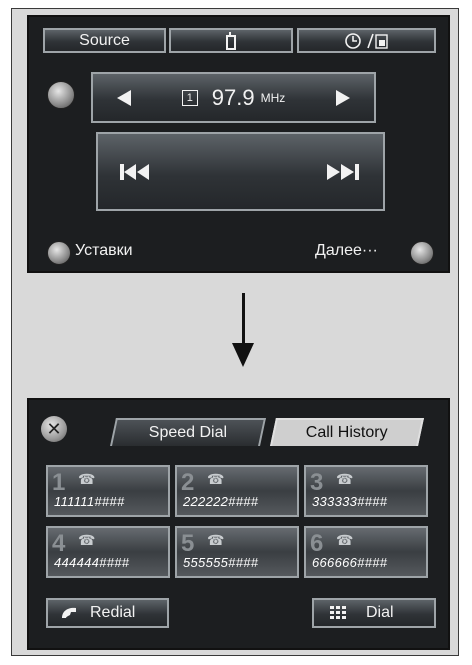  Describe the element at coordinates (61, 95) in the screenshot. I see `voice-icon` at that location.